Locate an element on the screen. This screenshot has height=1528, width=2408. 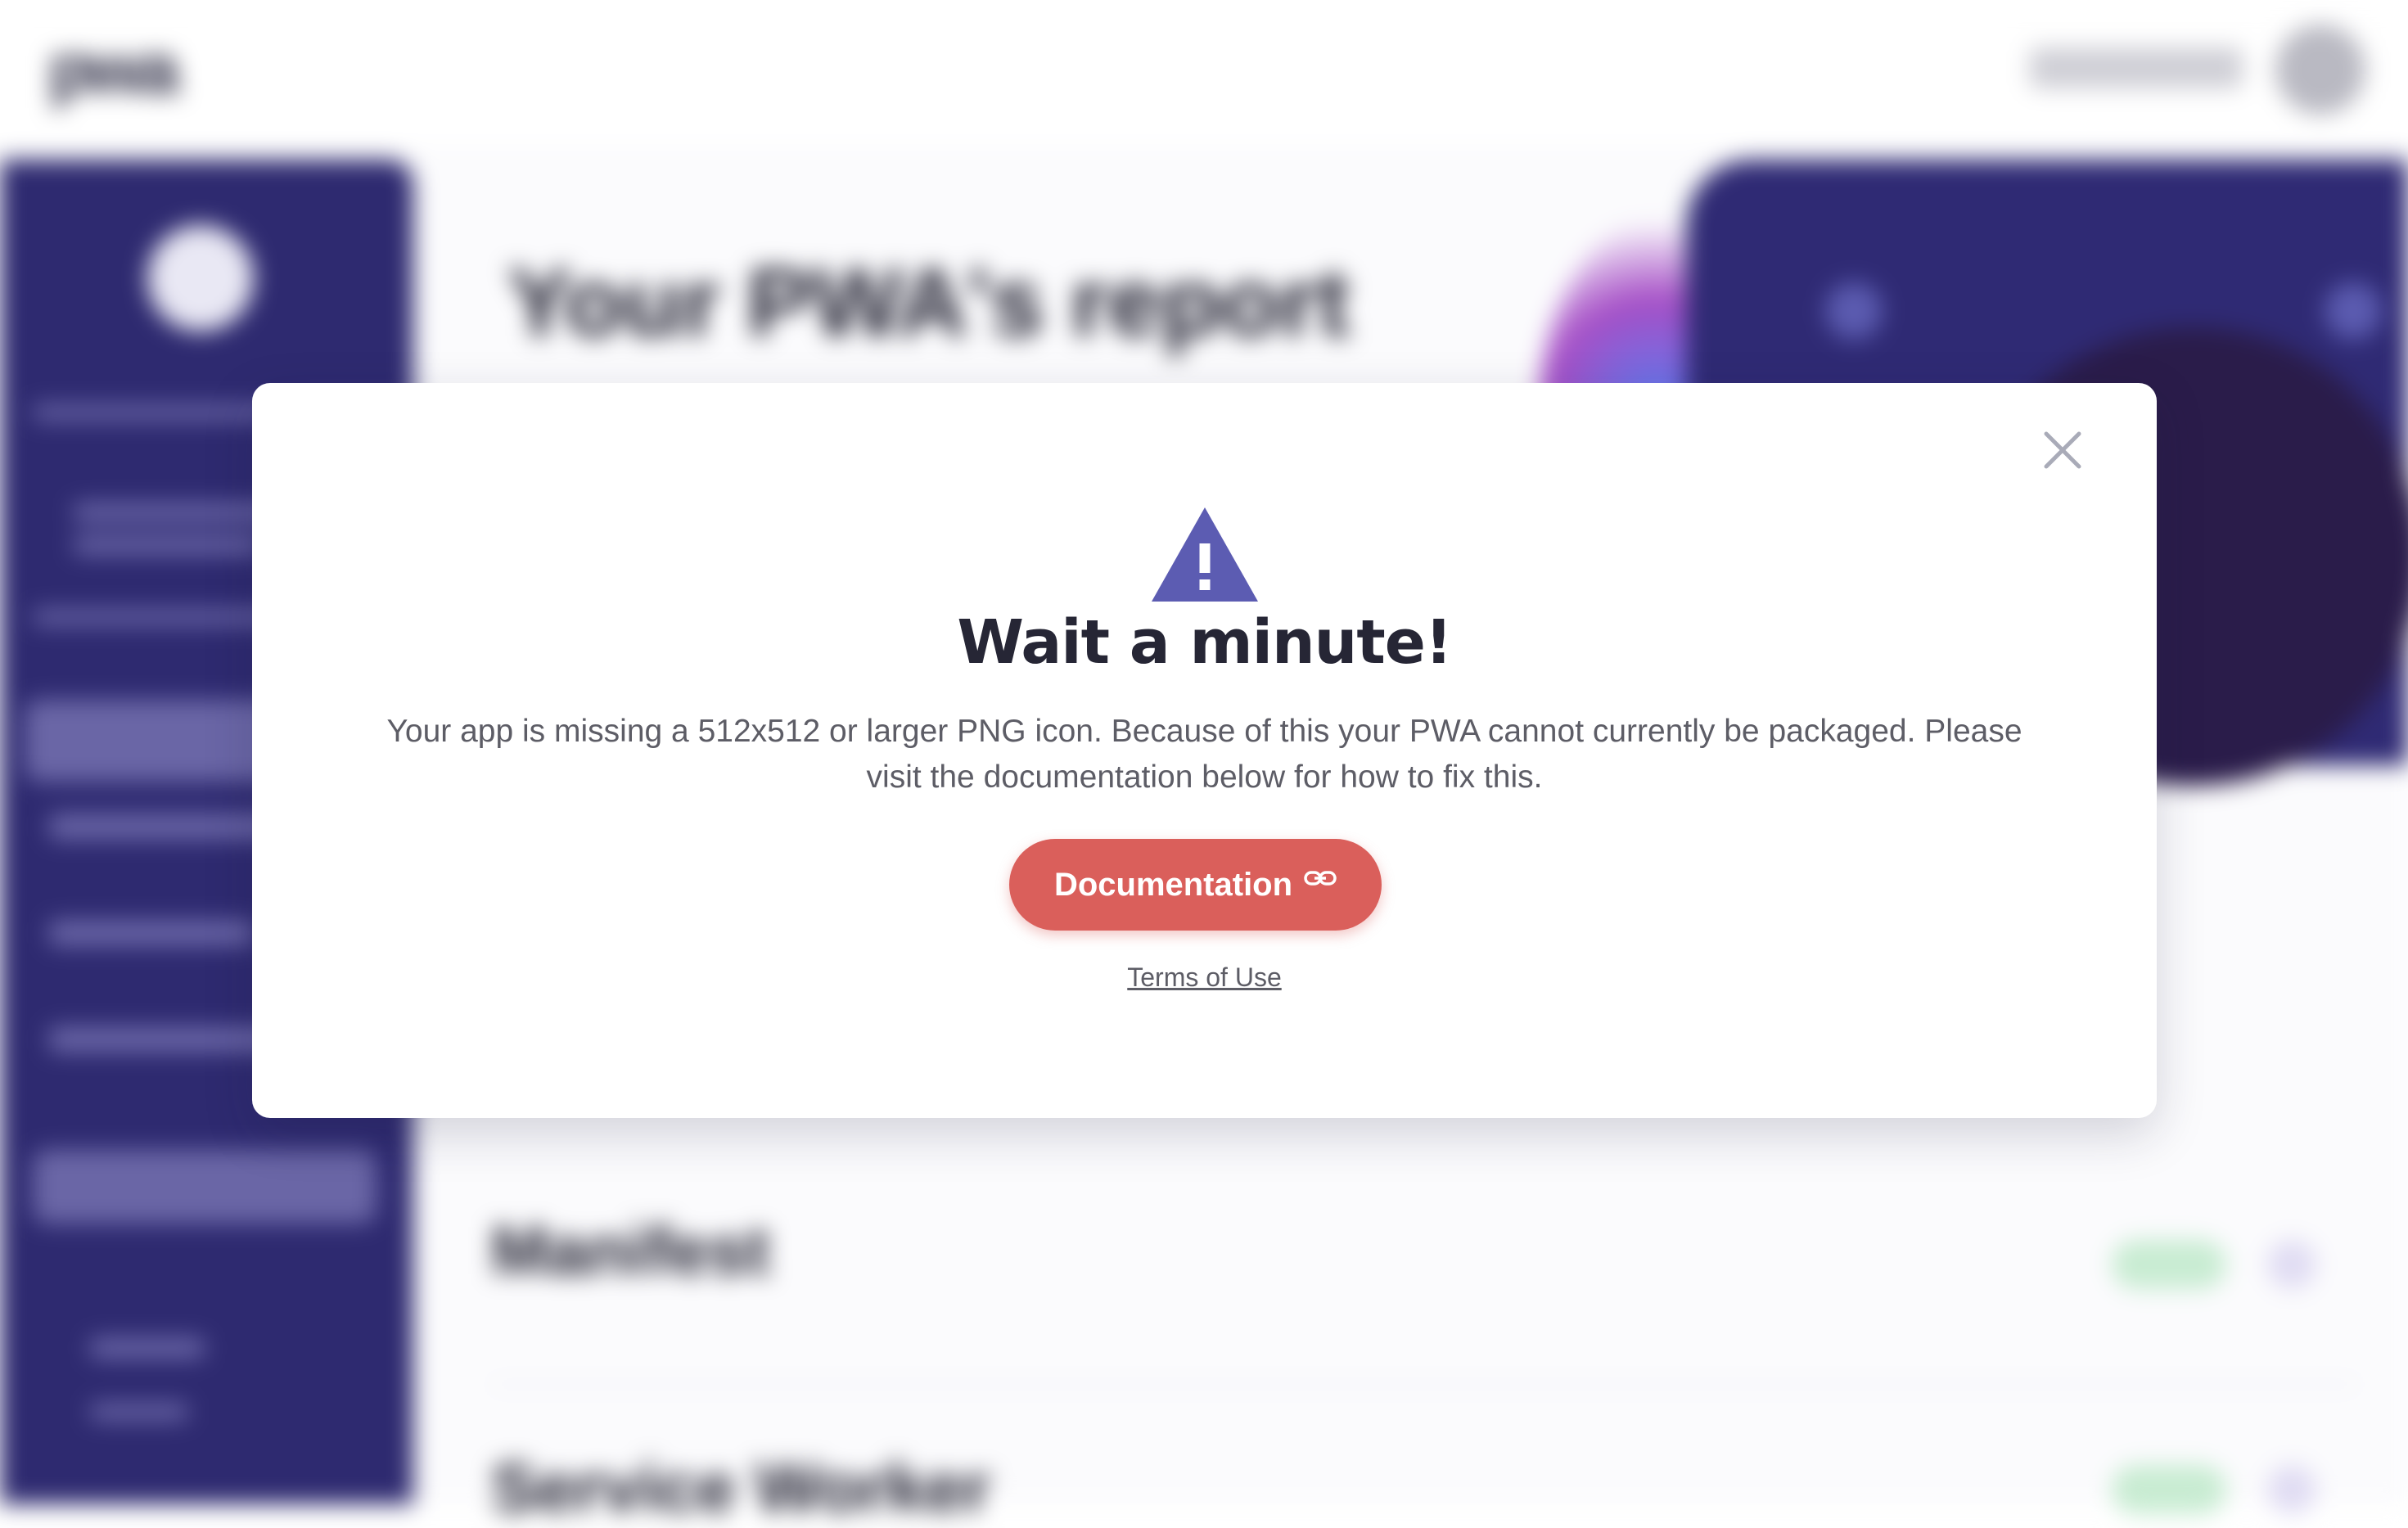
terms-of-use-link: Terms of Use is located at coordinates (1204, 977).